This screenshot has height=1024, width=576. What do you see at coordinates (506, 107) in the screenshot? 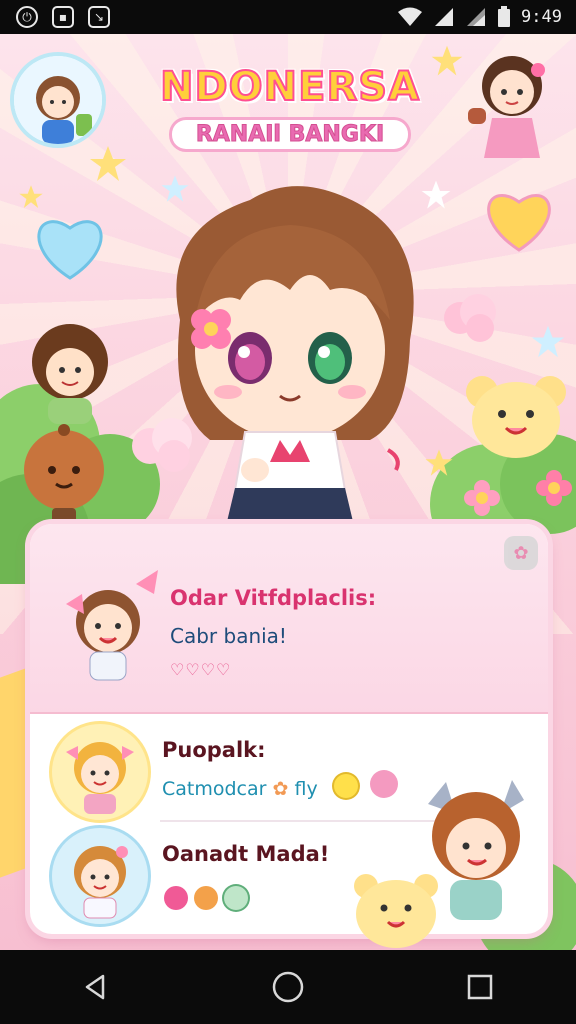
I see `chibi-girl-pink-dress` at bounding box center [506, 107].